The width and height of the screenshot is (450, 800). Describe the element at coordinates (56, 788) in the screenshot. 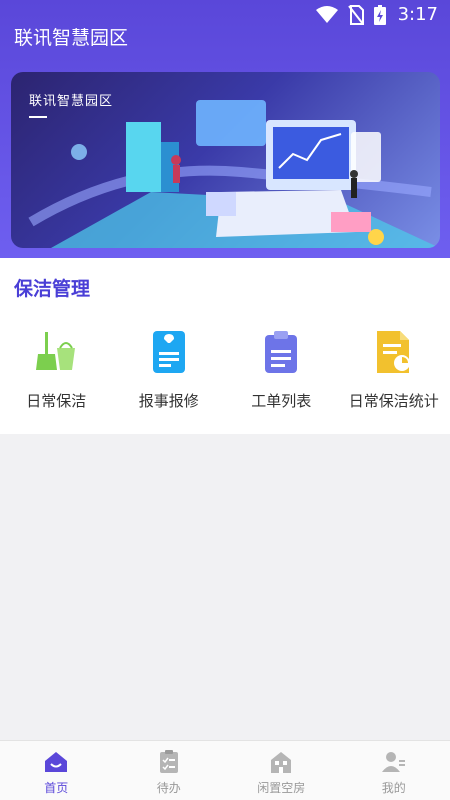

I see `tab-home-label: 首页` at that location.